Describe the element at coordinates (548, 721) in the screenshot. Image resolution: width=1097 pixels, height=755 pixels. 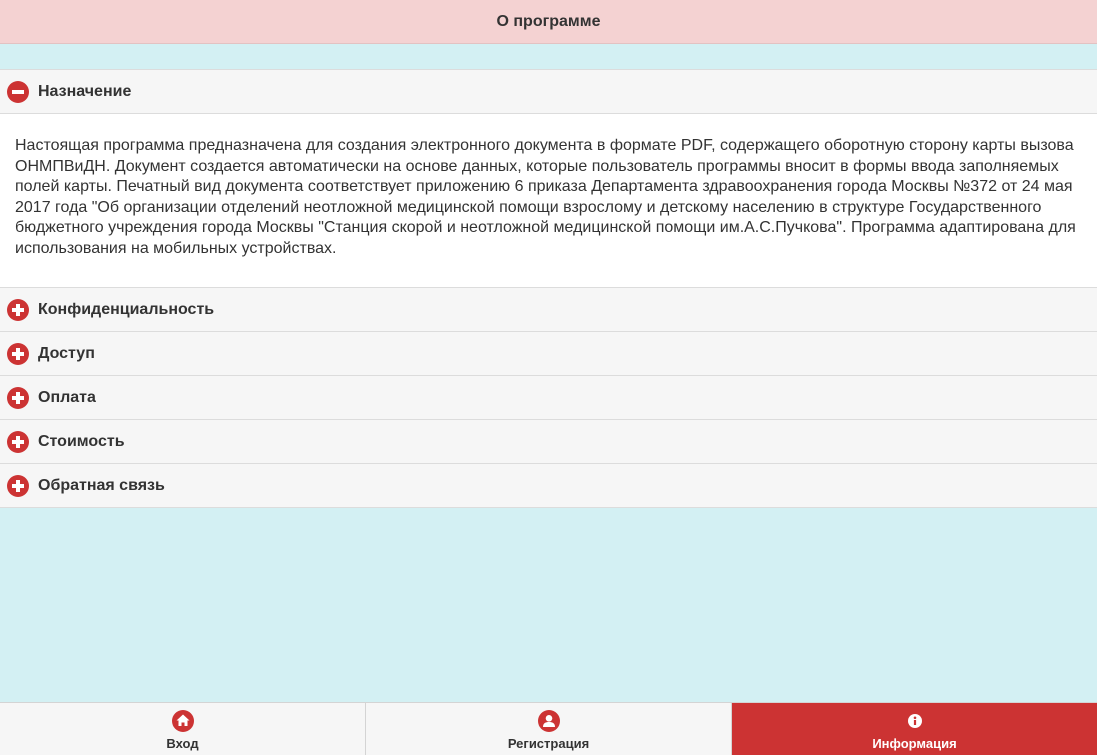
I see `user-icon` at that location.